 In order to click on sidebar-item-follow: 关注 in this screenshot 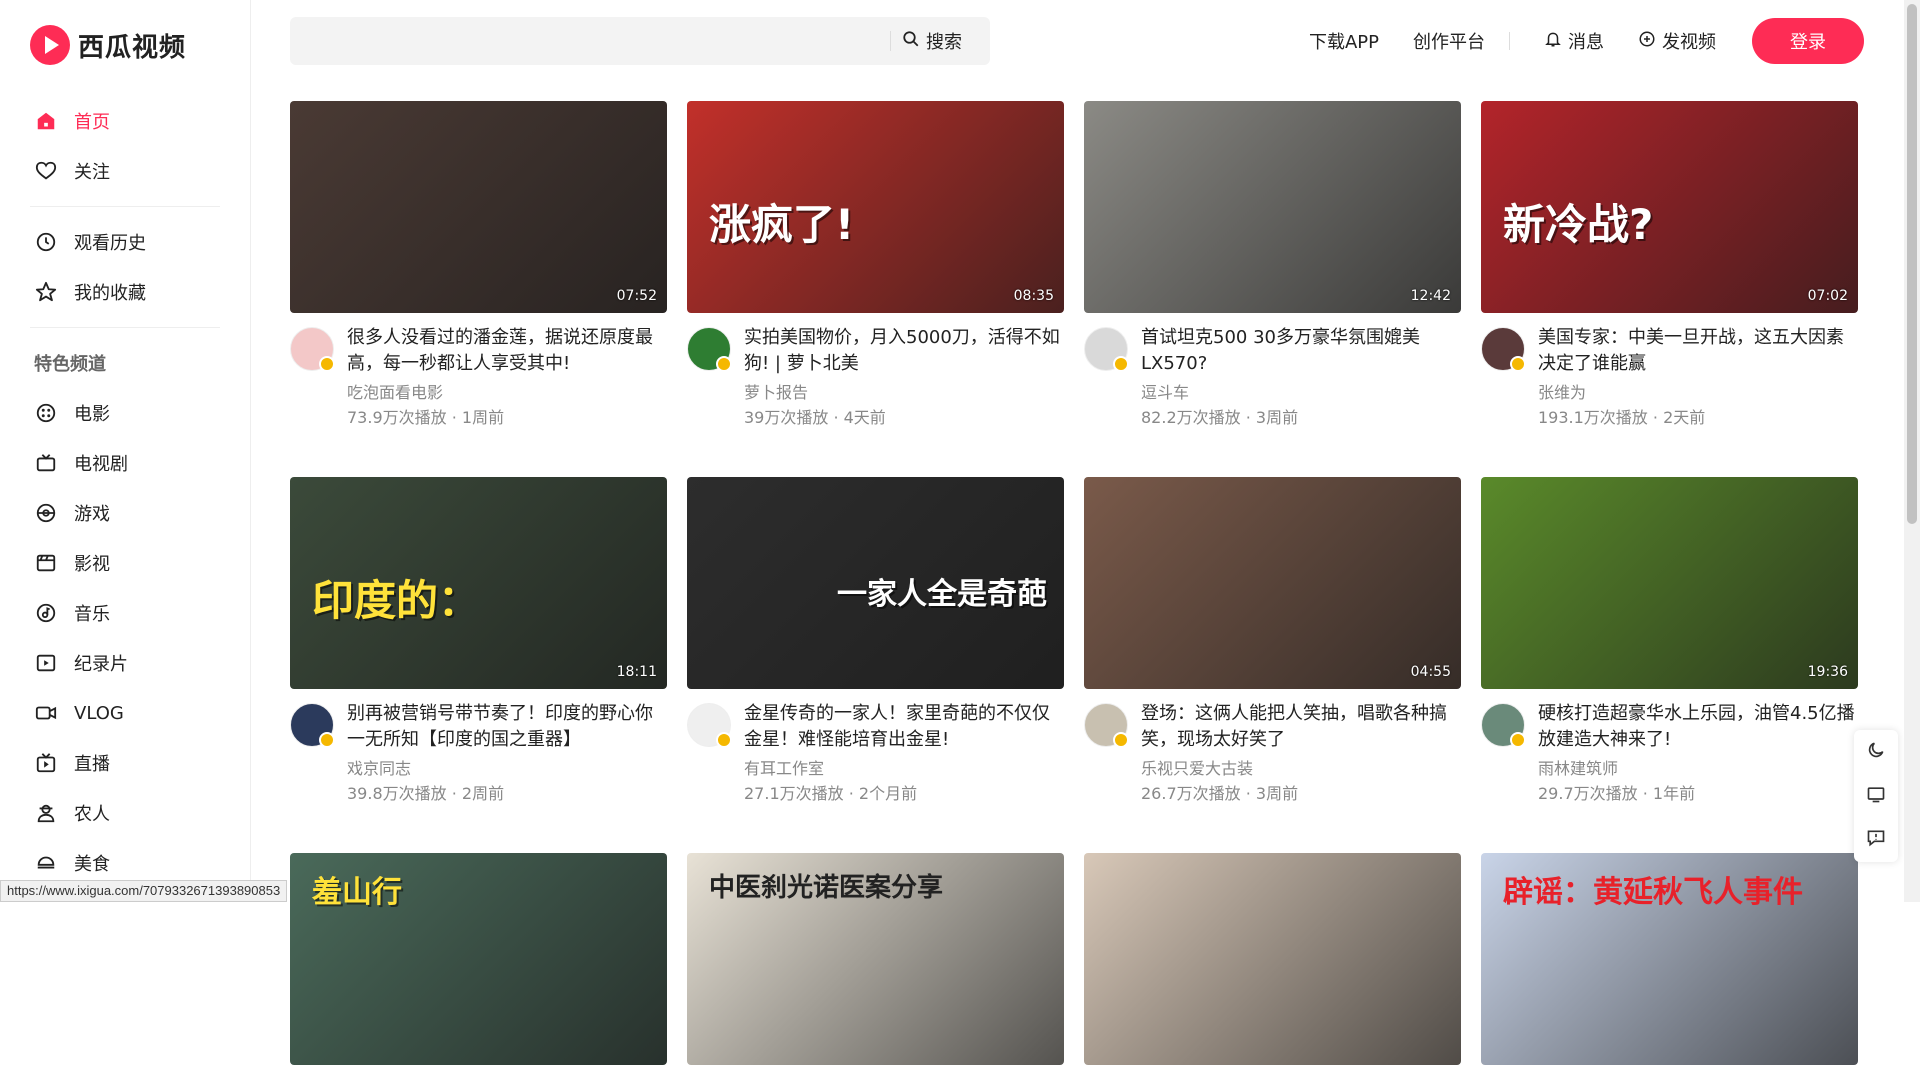, I will do `click(125, 171)`.